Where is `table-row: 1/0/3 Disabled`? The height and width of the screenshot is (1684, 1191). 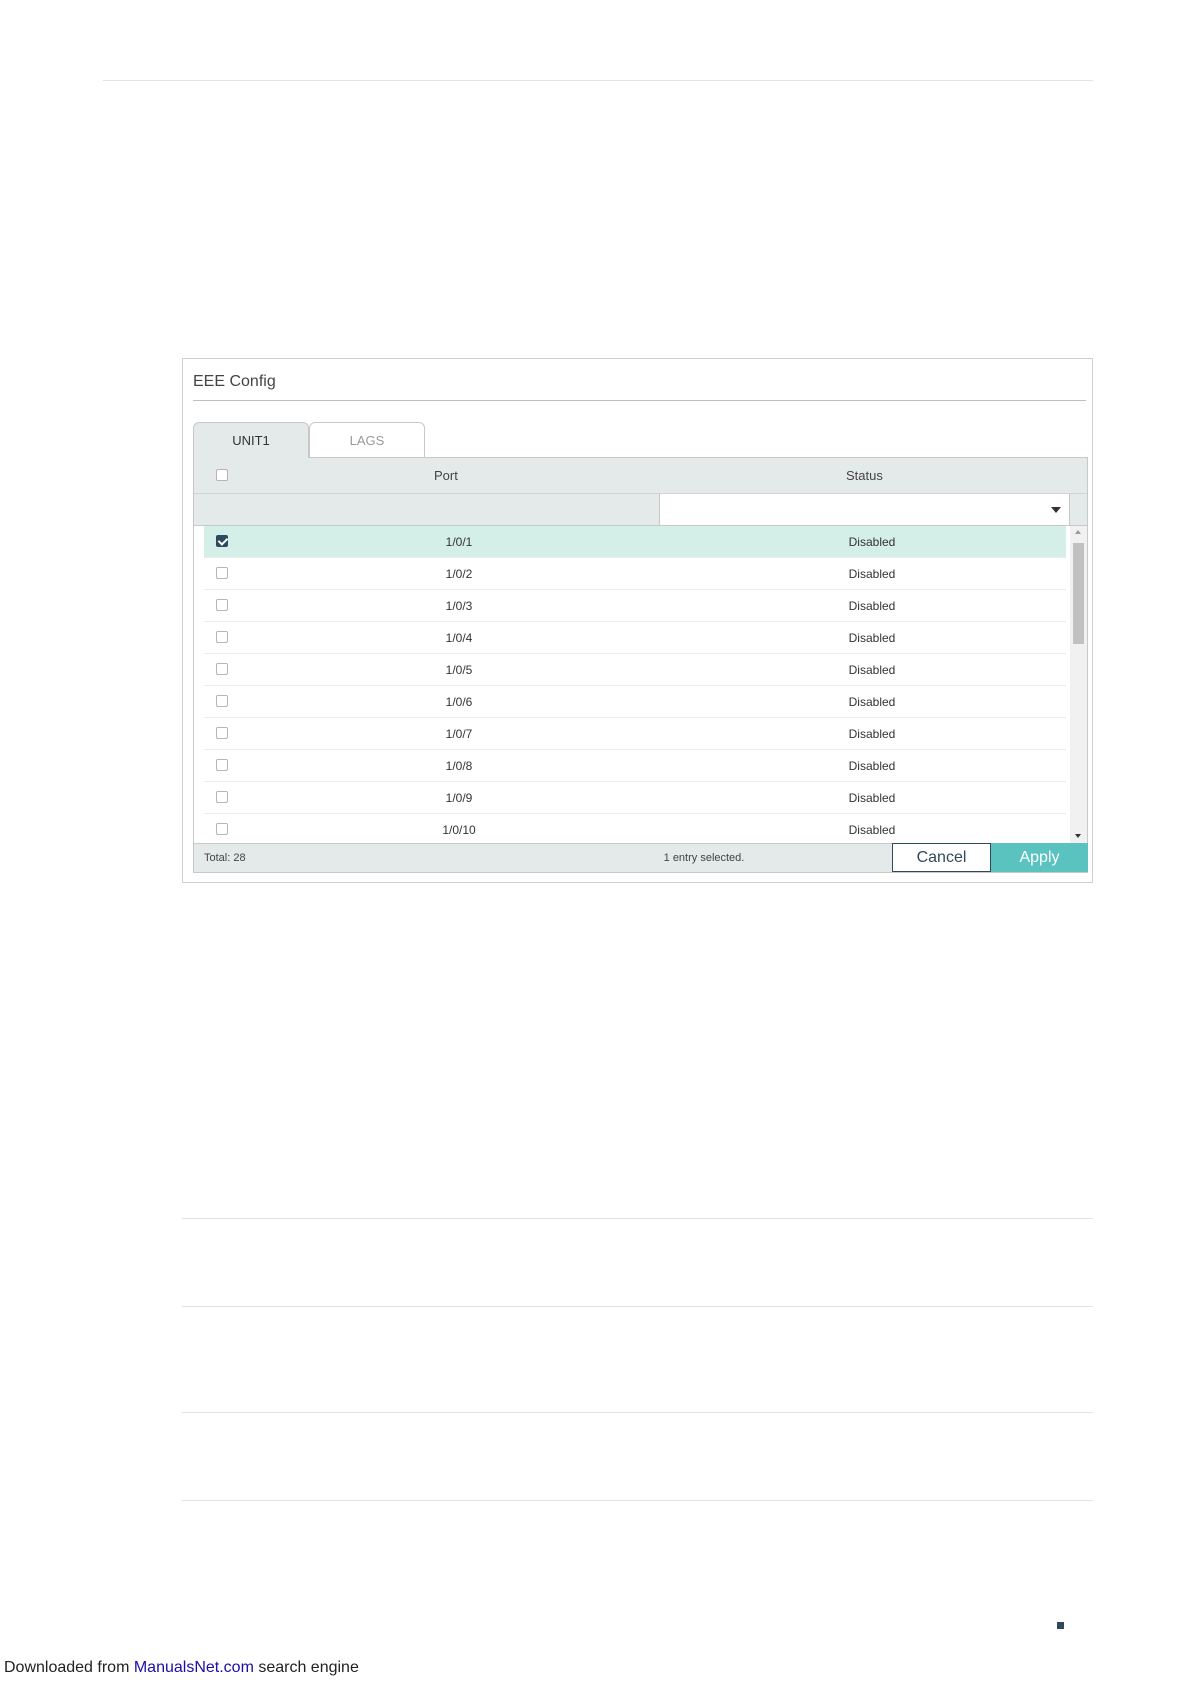 table-row: 1/0/3 Disabled is located at coordinates (635, 606).